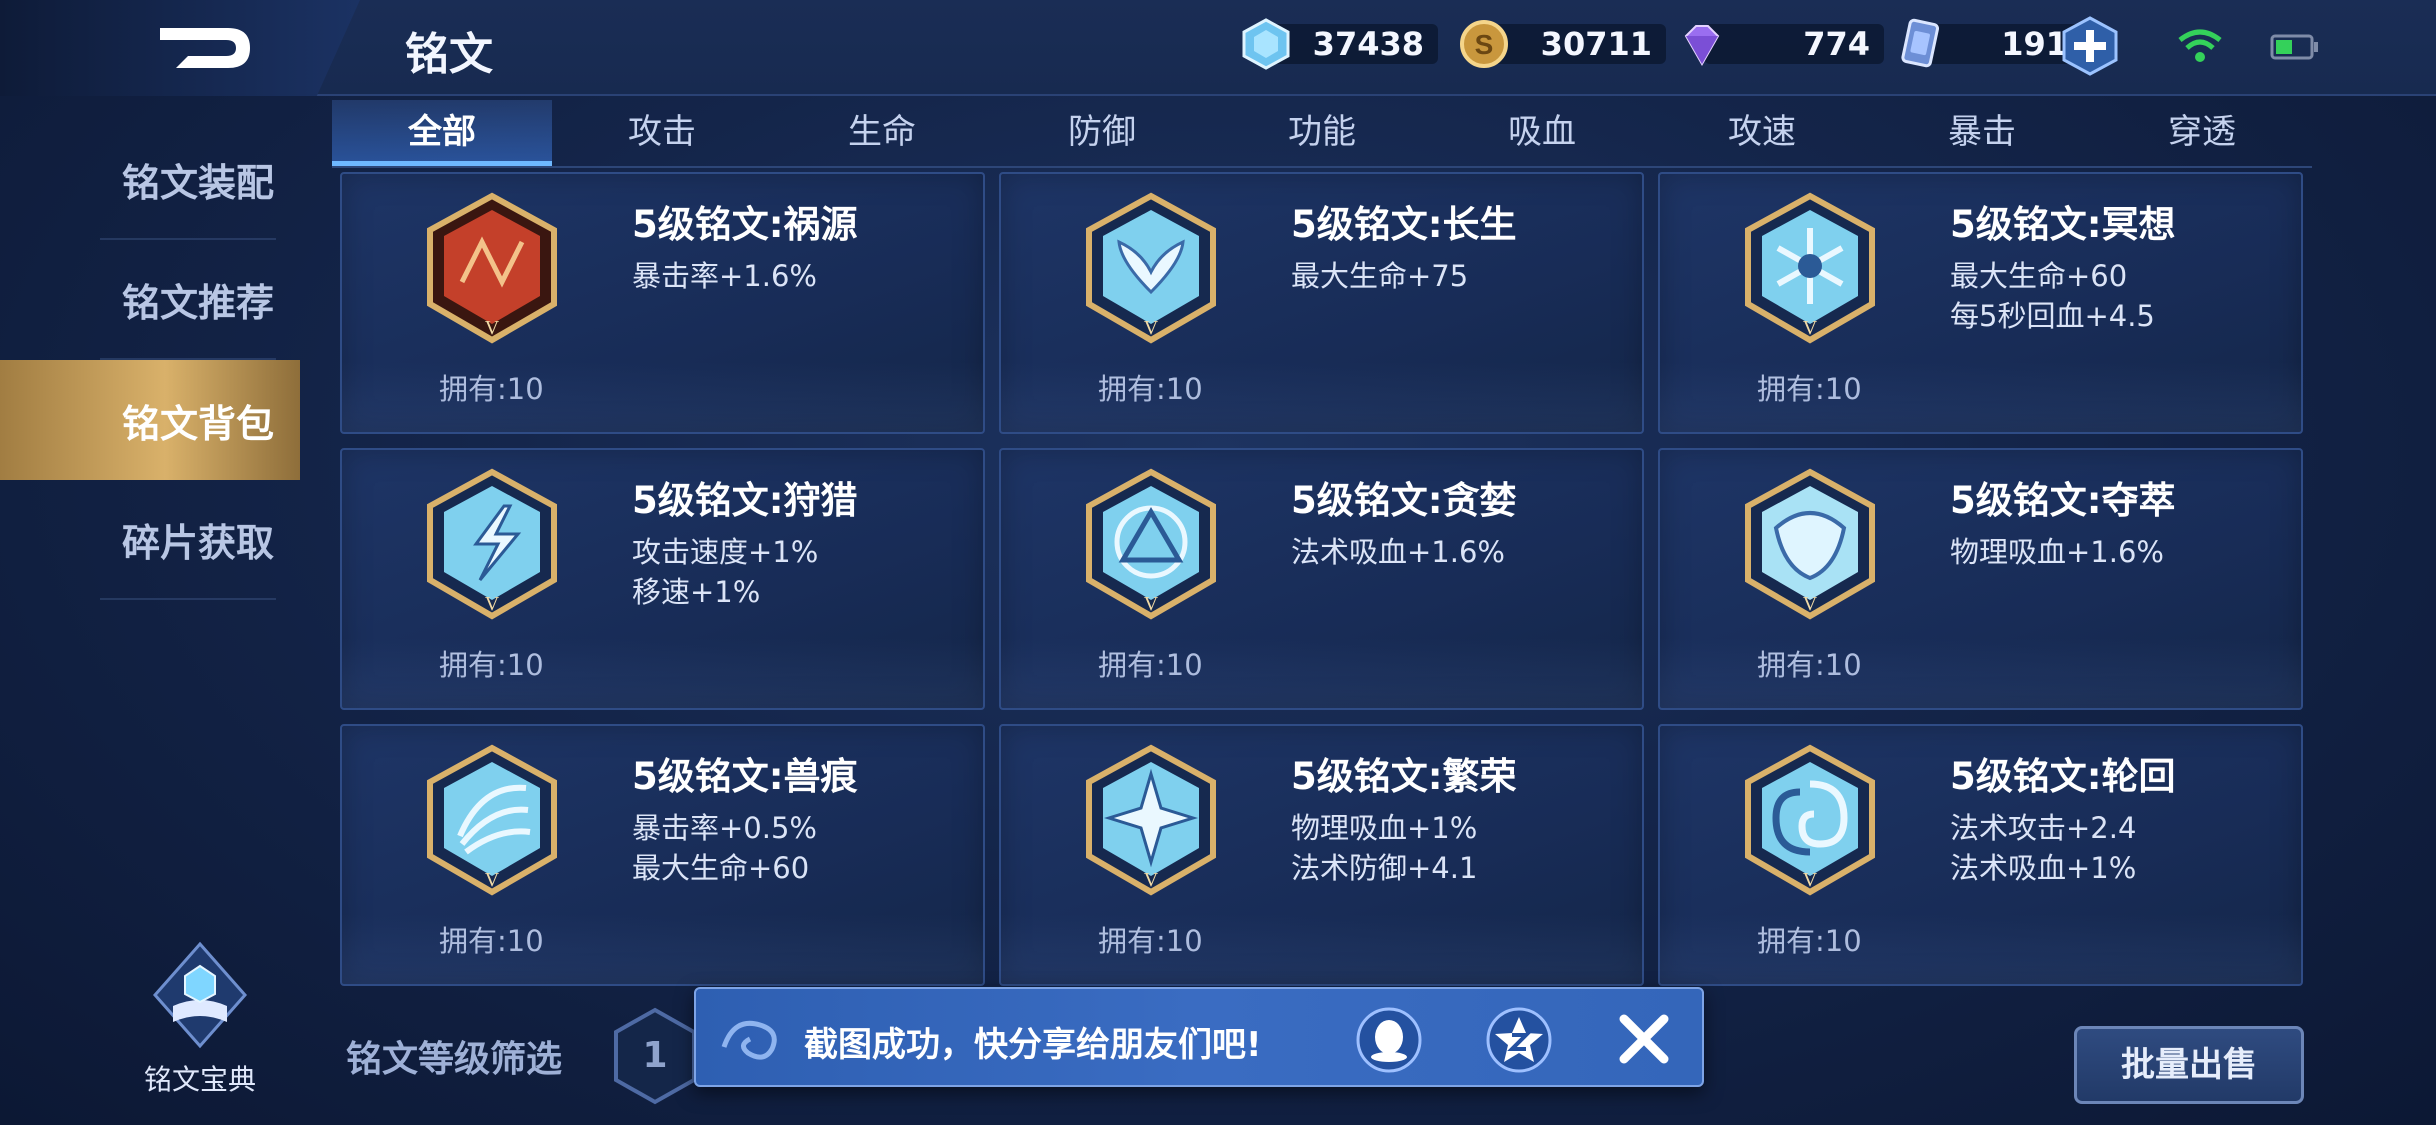 This screenshot has height=1125, width=2436. I want to click on tab-utility: 功能, so click(1322, 133).